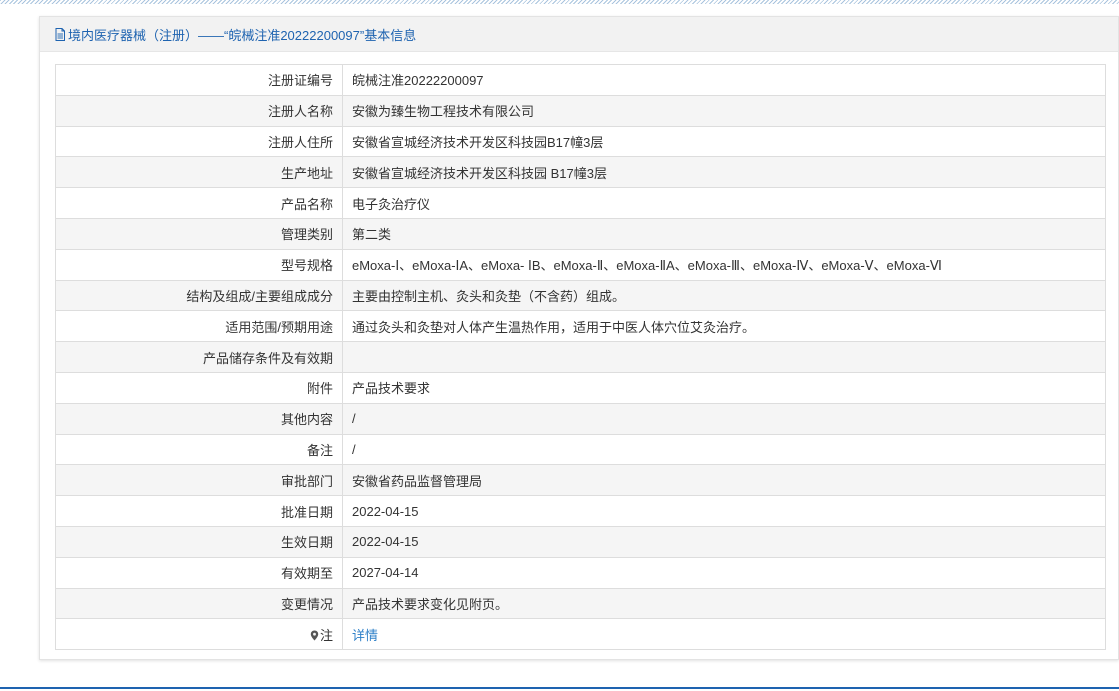  I want to click on field-value: 第二类, so click(724, 233).